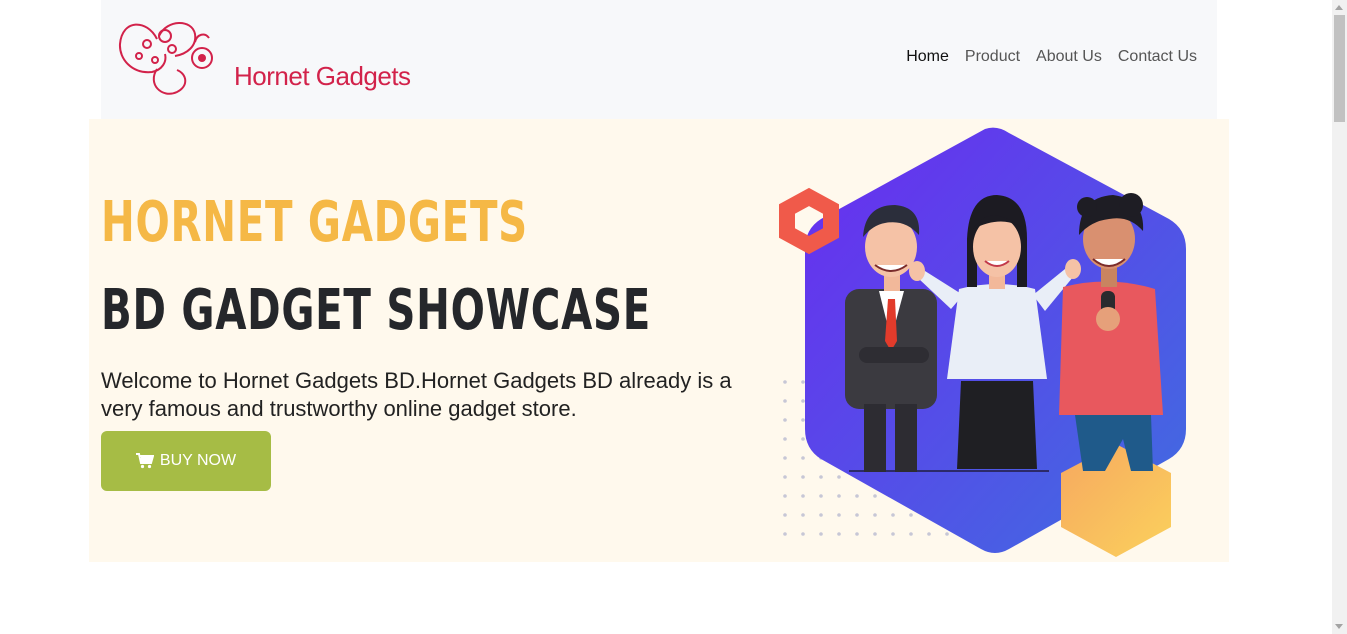  I want to click on nav-contact-us: Contact Us, so click(1157, 57).